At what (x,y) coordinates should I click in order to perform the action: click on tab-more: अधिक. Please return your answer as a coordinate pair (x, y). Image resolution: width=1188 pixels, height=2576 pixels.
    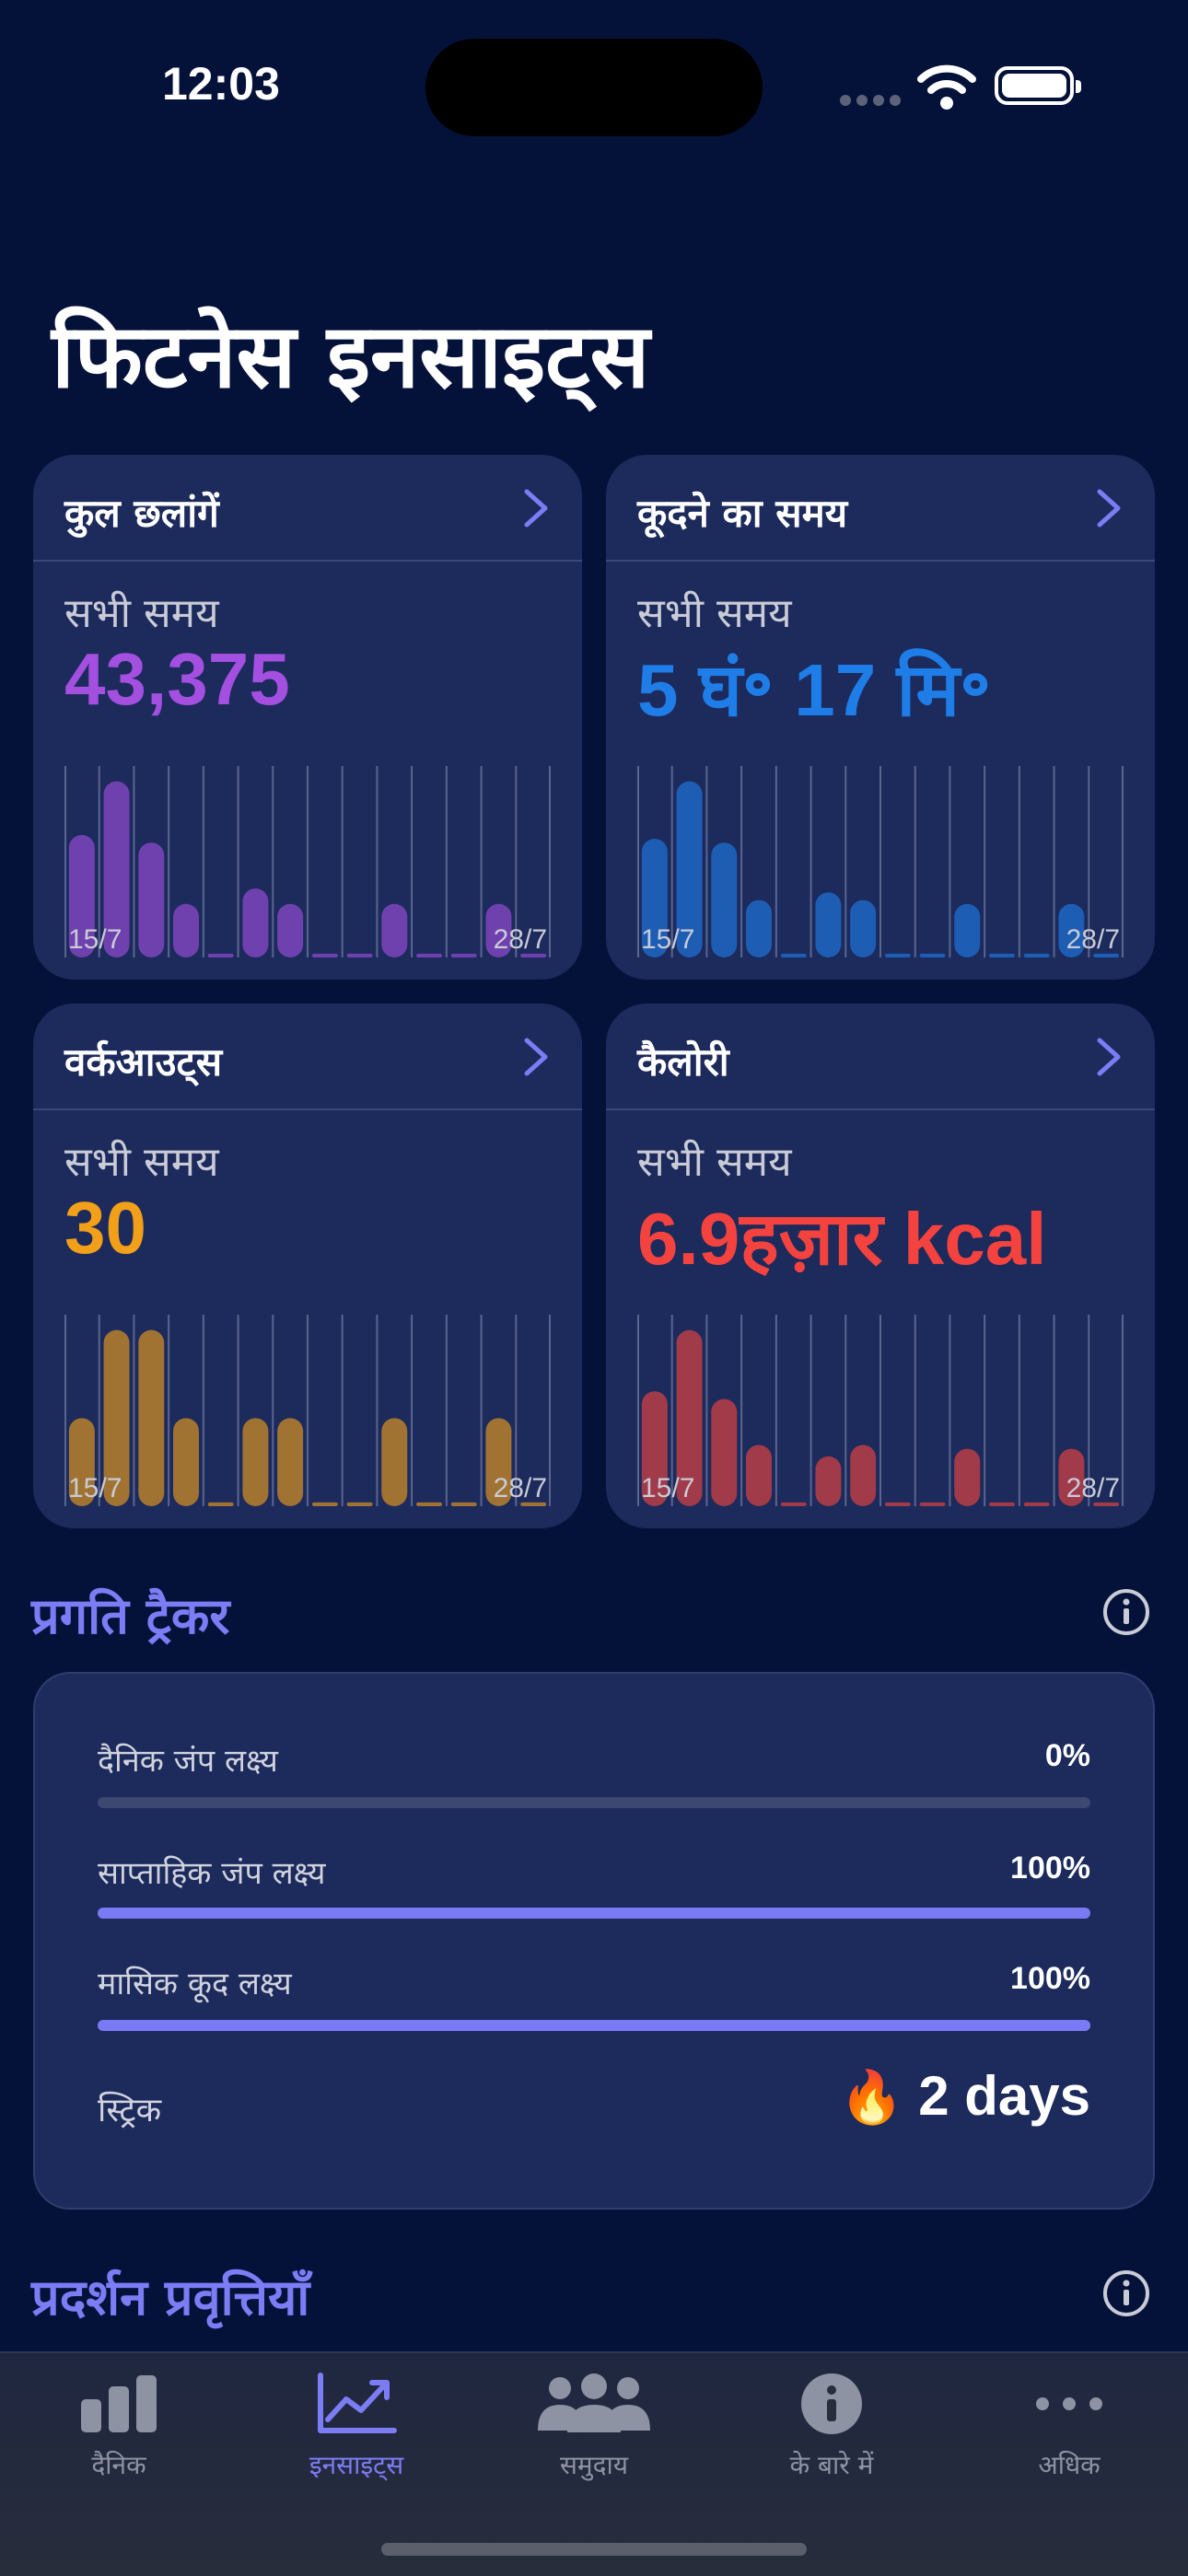
    Looking at the image, I should click on (1069, 2427).